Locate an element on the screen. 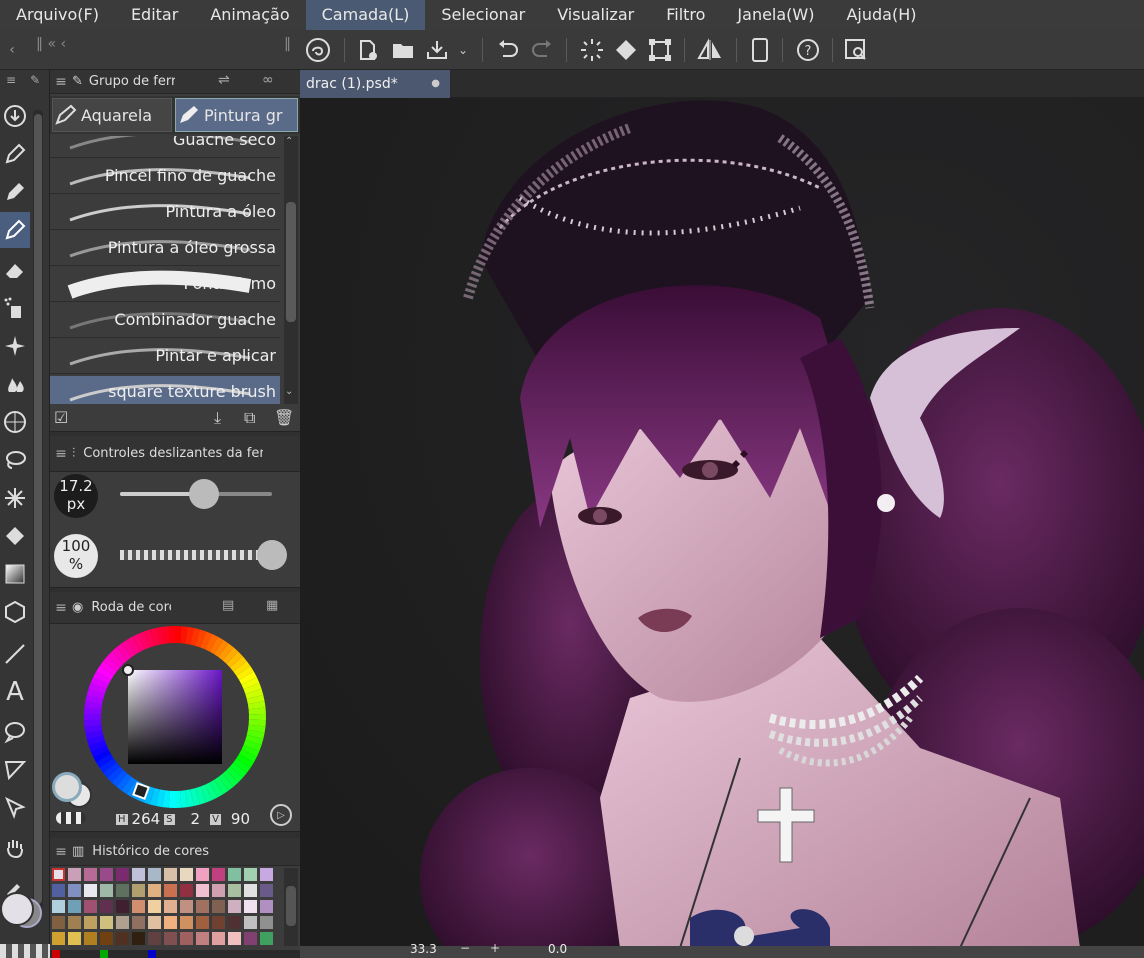 This screenshot has height=958, width=1144. main-color-swatch is located at coordinates (22, 912).